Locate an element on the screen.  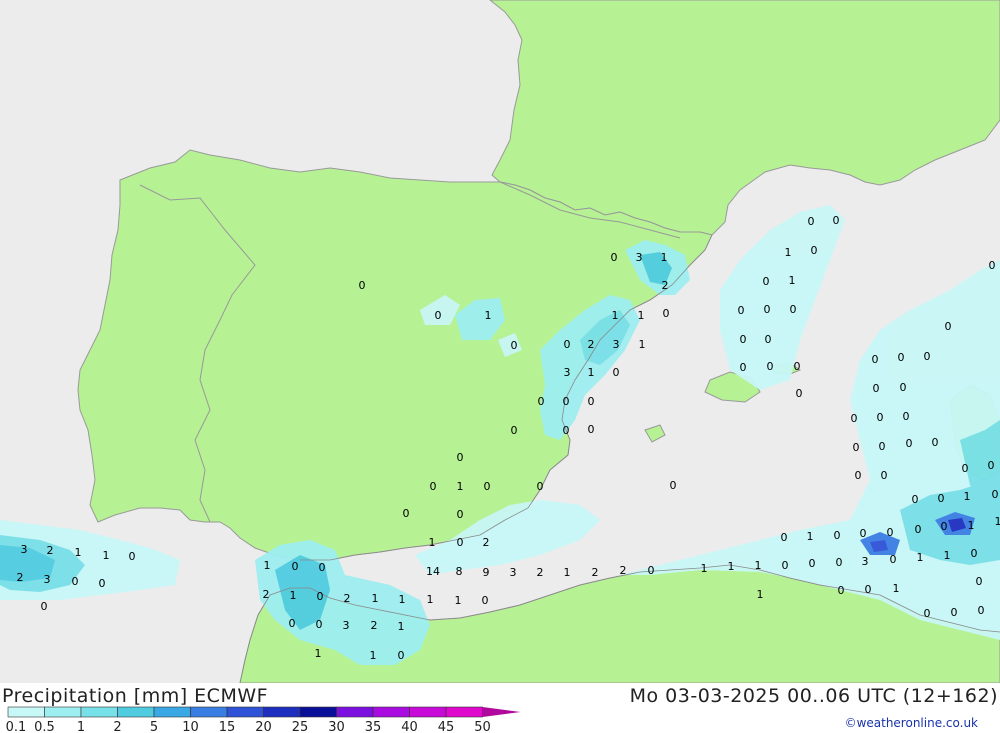
legend-tick-label: 35 is located at coordinates (373, 726).